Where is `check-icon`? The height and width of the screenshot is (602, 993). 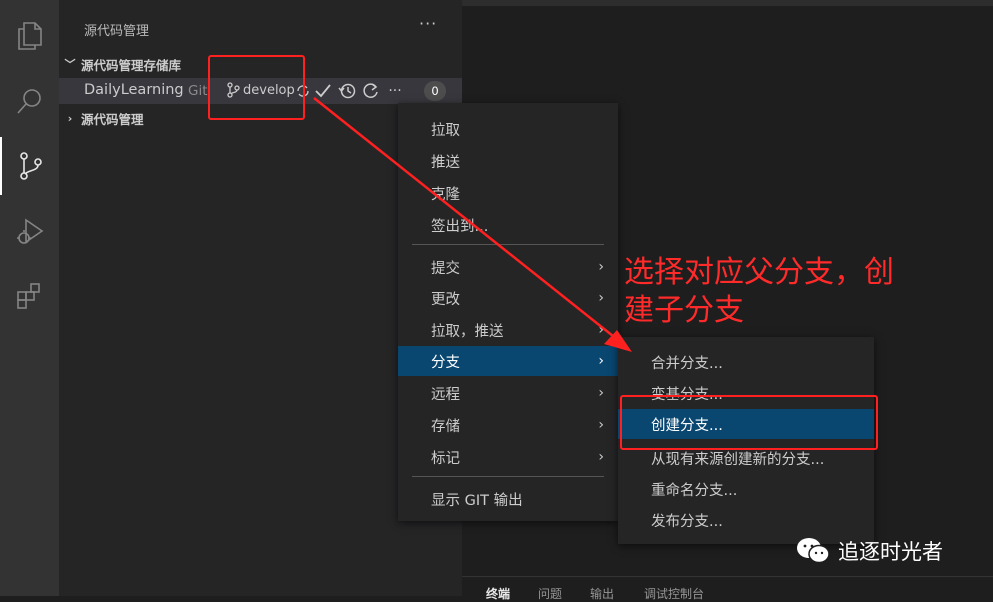
check-icon is located at coordinates (323, 91).